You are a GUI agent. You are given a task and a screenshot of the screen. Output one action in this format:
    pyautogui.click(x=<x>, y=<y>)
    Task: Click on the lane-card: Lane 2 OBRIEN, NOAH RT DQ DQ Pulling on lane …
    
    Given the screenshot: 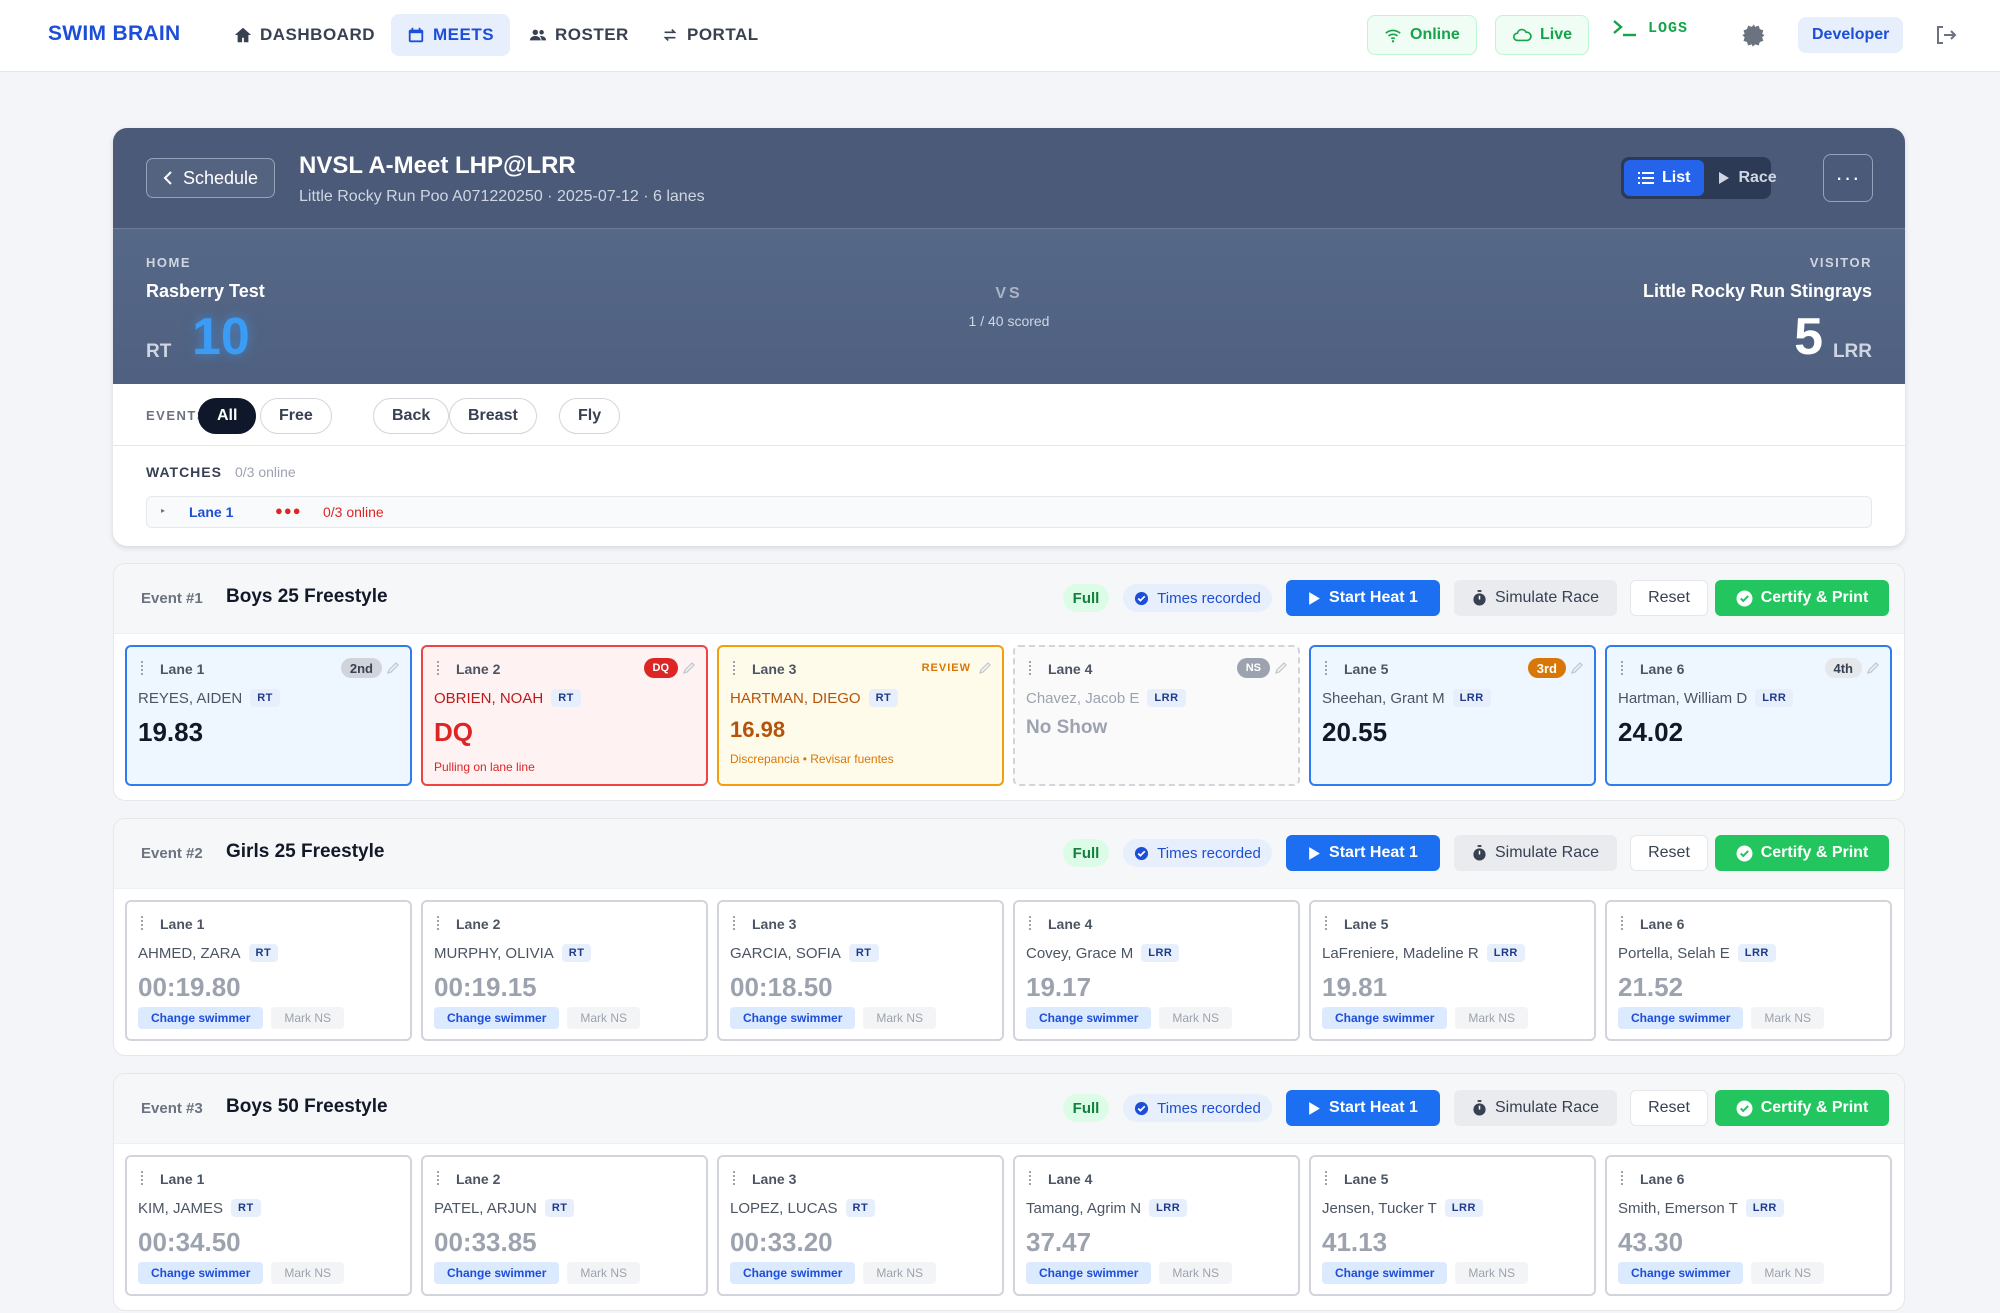 What is the action you would take?
    pyautogui.click(x=564, y=715)
    